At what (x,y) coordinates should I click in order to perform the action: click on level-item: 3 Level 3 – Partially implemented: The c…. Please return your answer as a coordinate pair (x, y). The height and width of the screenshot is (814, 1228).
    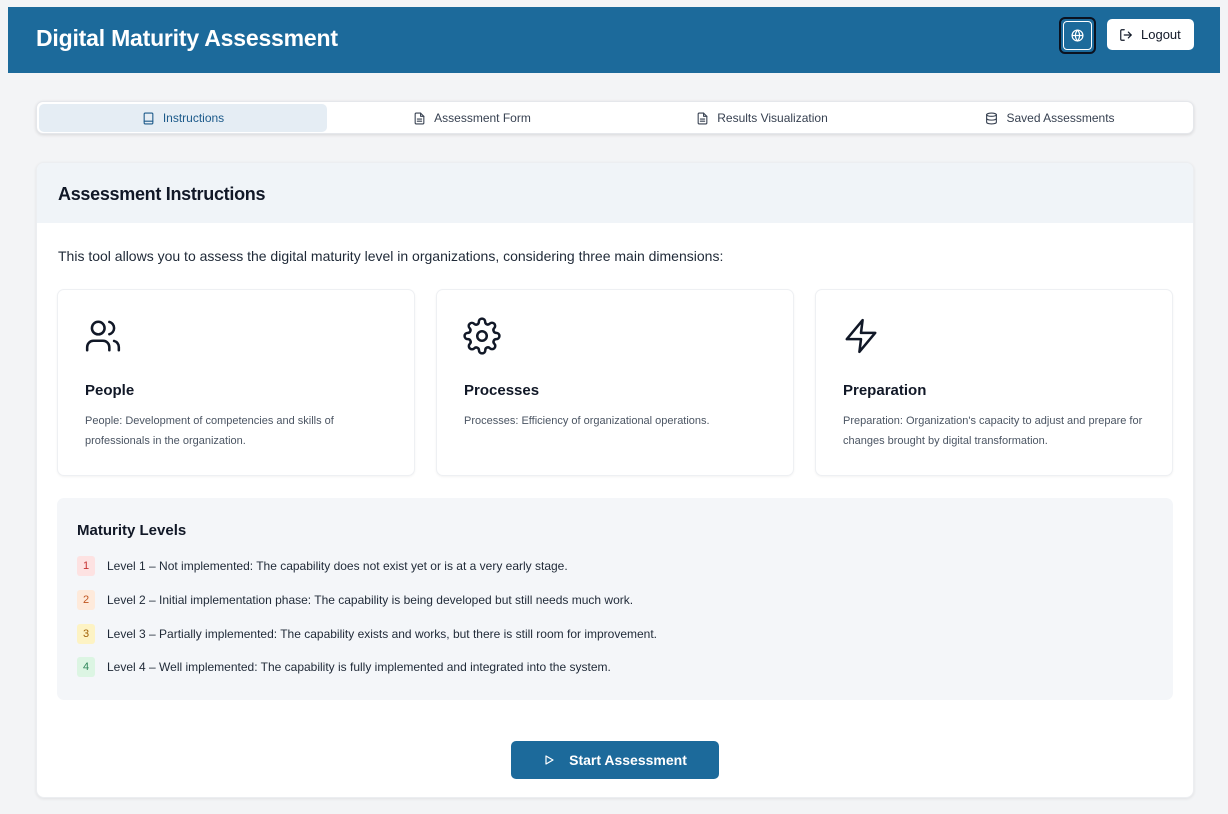
    Looking at the image, I should click on (367, 634).